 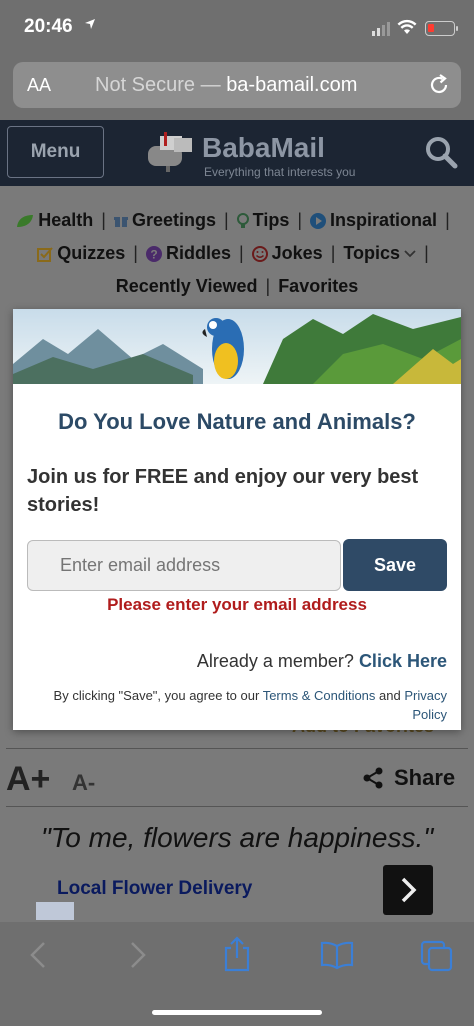 What do you see at coordinates (425, 777) in the screenshot?
I see `share-label: Share` at bounding box center [425, 777].